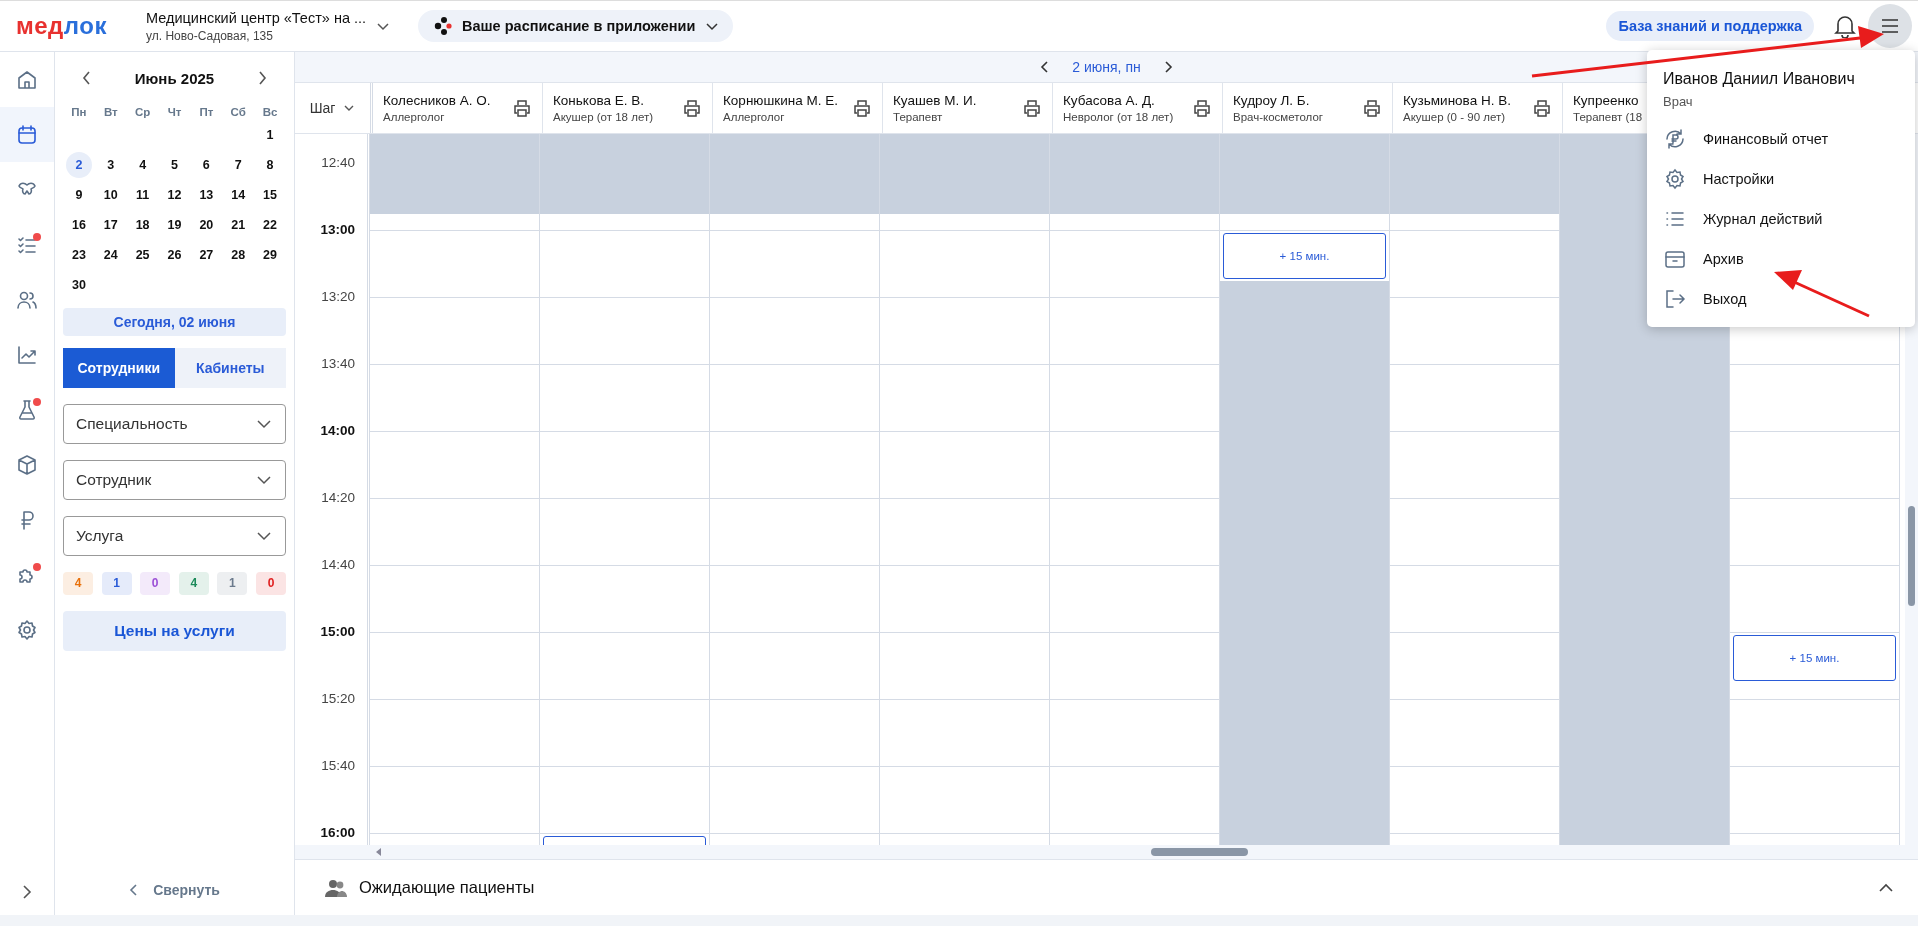  What do you see at coordinates (238, 225) in the screenshot?
I see `calendar-day: 21` at bounding box center [238, 225].